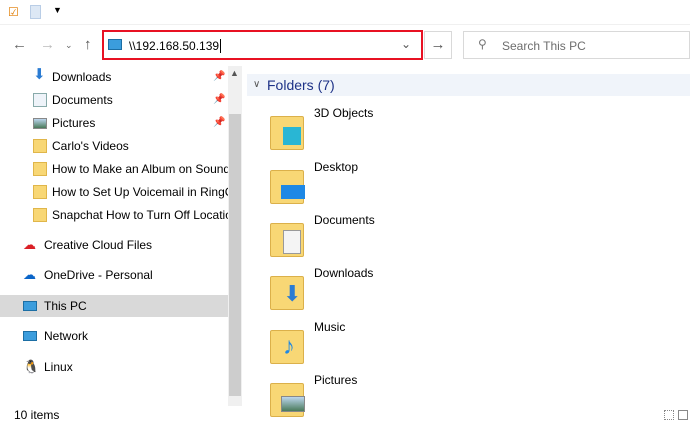 The width and height of the screenshot is (690, 424). I want to click on folder-item: ♪ Music, so click(417, 345).